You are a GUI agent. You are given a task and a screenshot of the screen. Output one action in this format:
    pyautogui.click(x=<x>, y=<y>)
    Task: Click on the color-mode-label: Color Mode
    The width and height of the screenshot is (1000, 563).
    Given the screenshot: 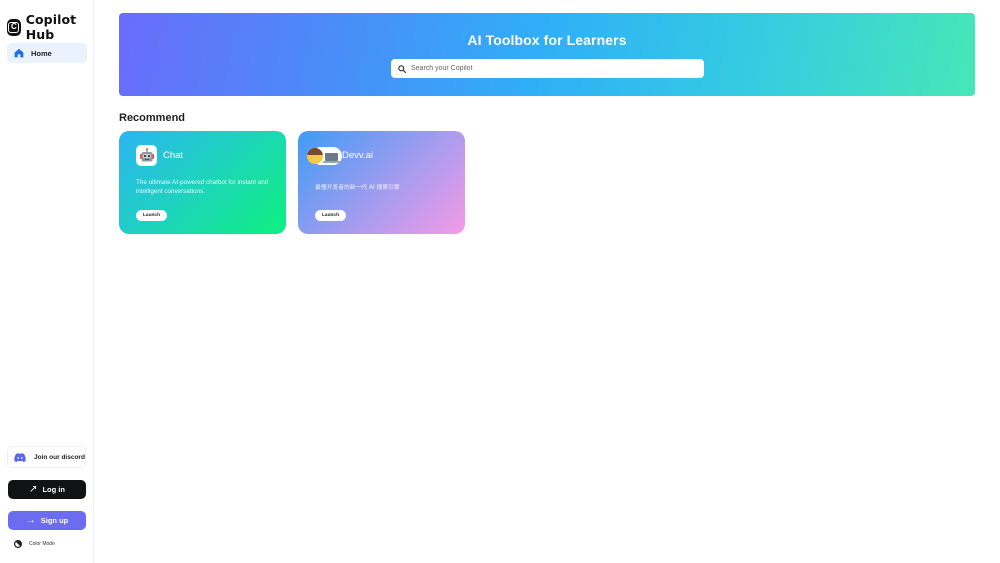 What is the action you would take?
    pyautogui.click(x=42, y=544)
    